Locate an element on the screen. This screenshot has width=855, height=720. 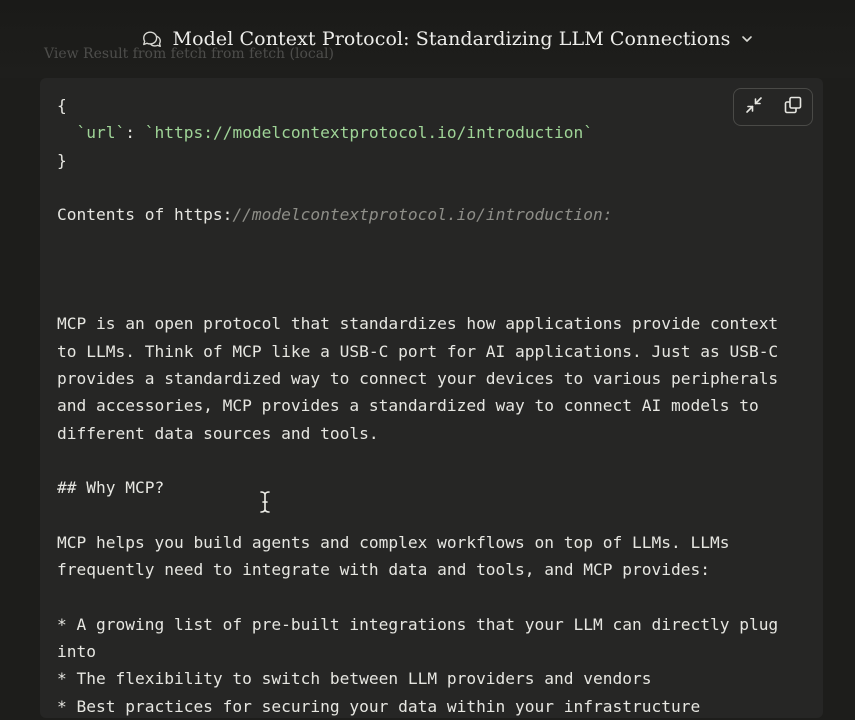
copy-button is located at coordinates (793, 107).